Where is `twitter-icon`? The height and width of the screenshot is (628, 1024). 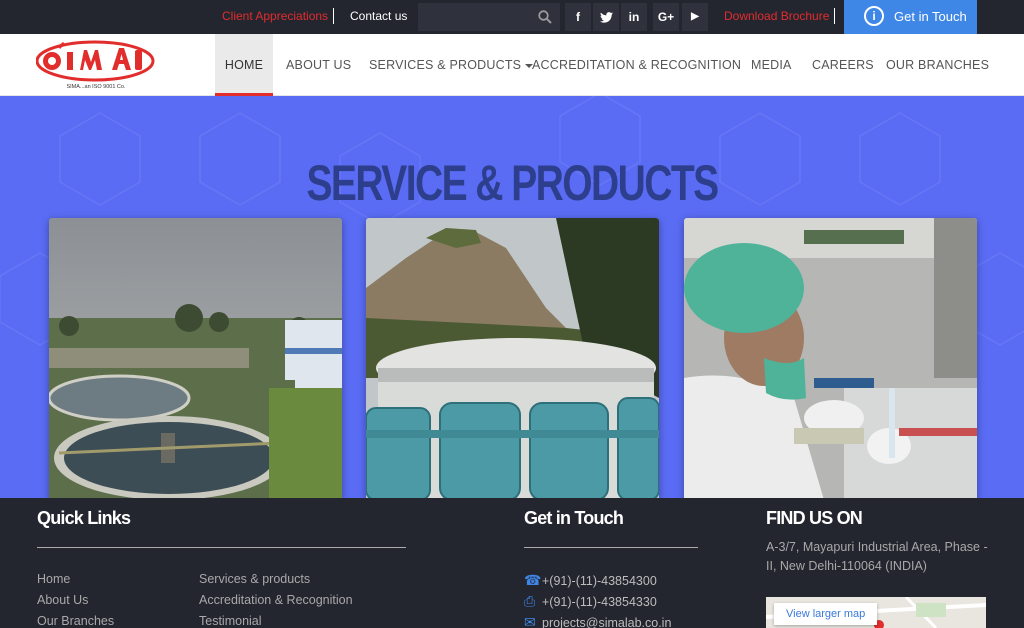 twitter-icon is located at coordinates (606, 17).